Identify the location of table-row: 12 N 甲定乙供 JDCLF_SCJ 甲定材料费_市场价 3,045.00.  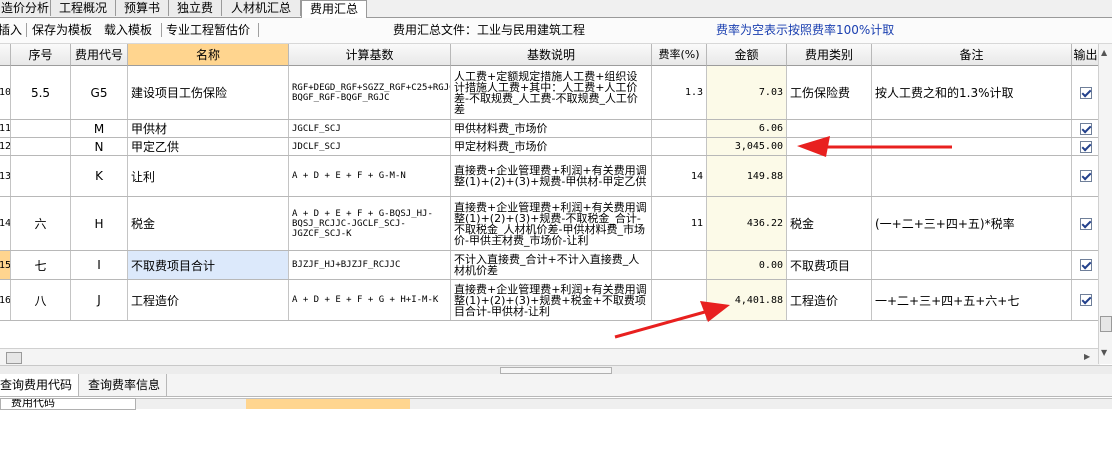
(550, 147).